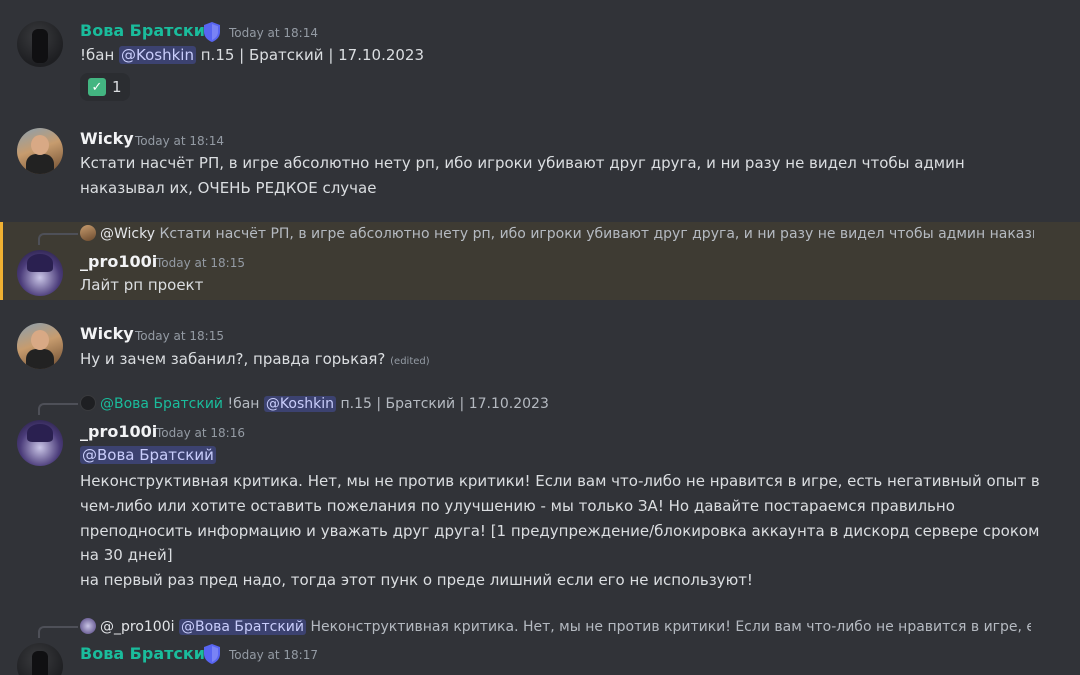 This screenshot has width=1080, height=675. I want to click on message-mention-line: @Вова Братский, so click(148, 455).